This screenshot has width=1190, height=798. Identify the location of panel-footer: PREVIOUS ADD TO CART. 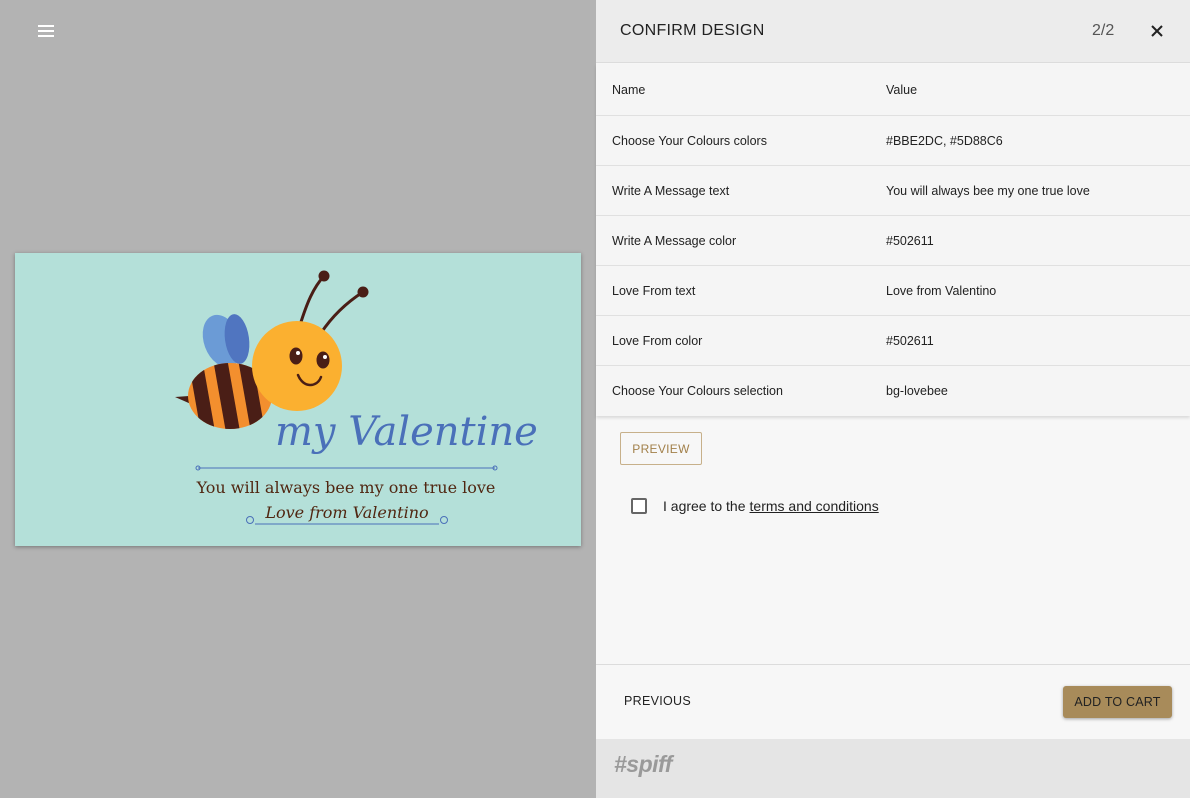
(893, 701).